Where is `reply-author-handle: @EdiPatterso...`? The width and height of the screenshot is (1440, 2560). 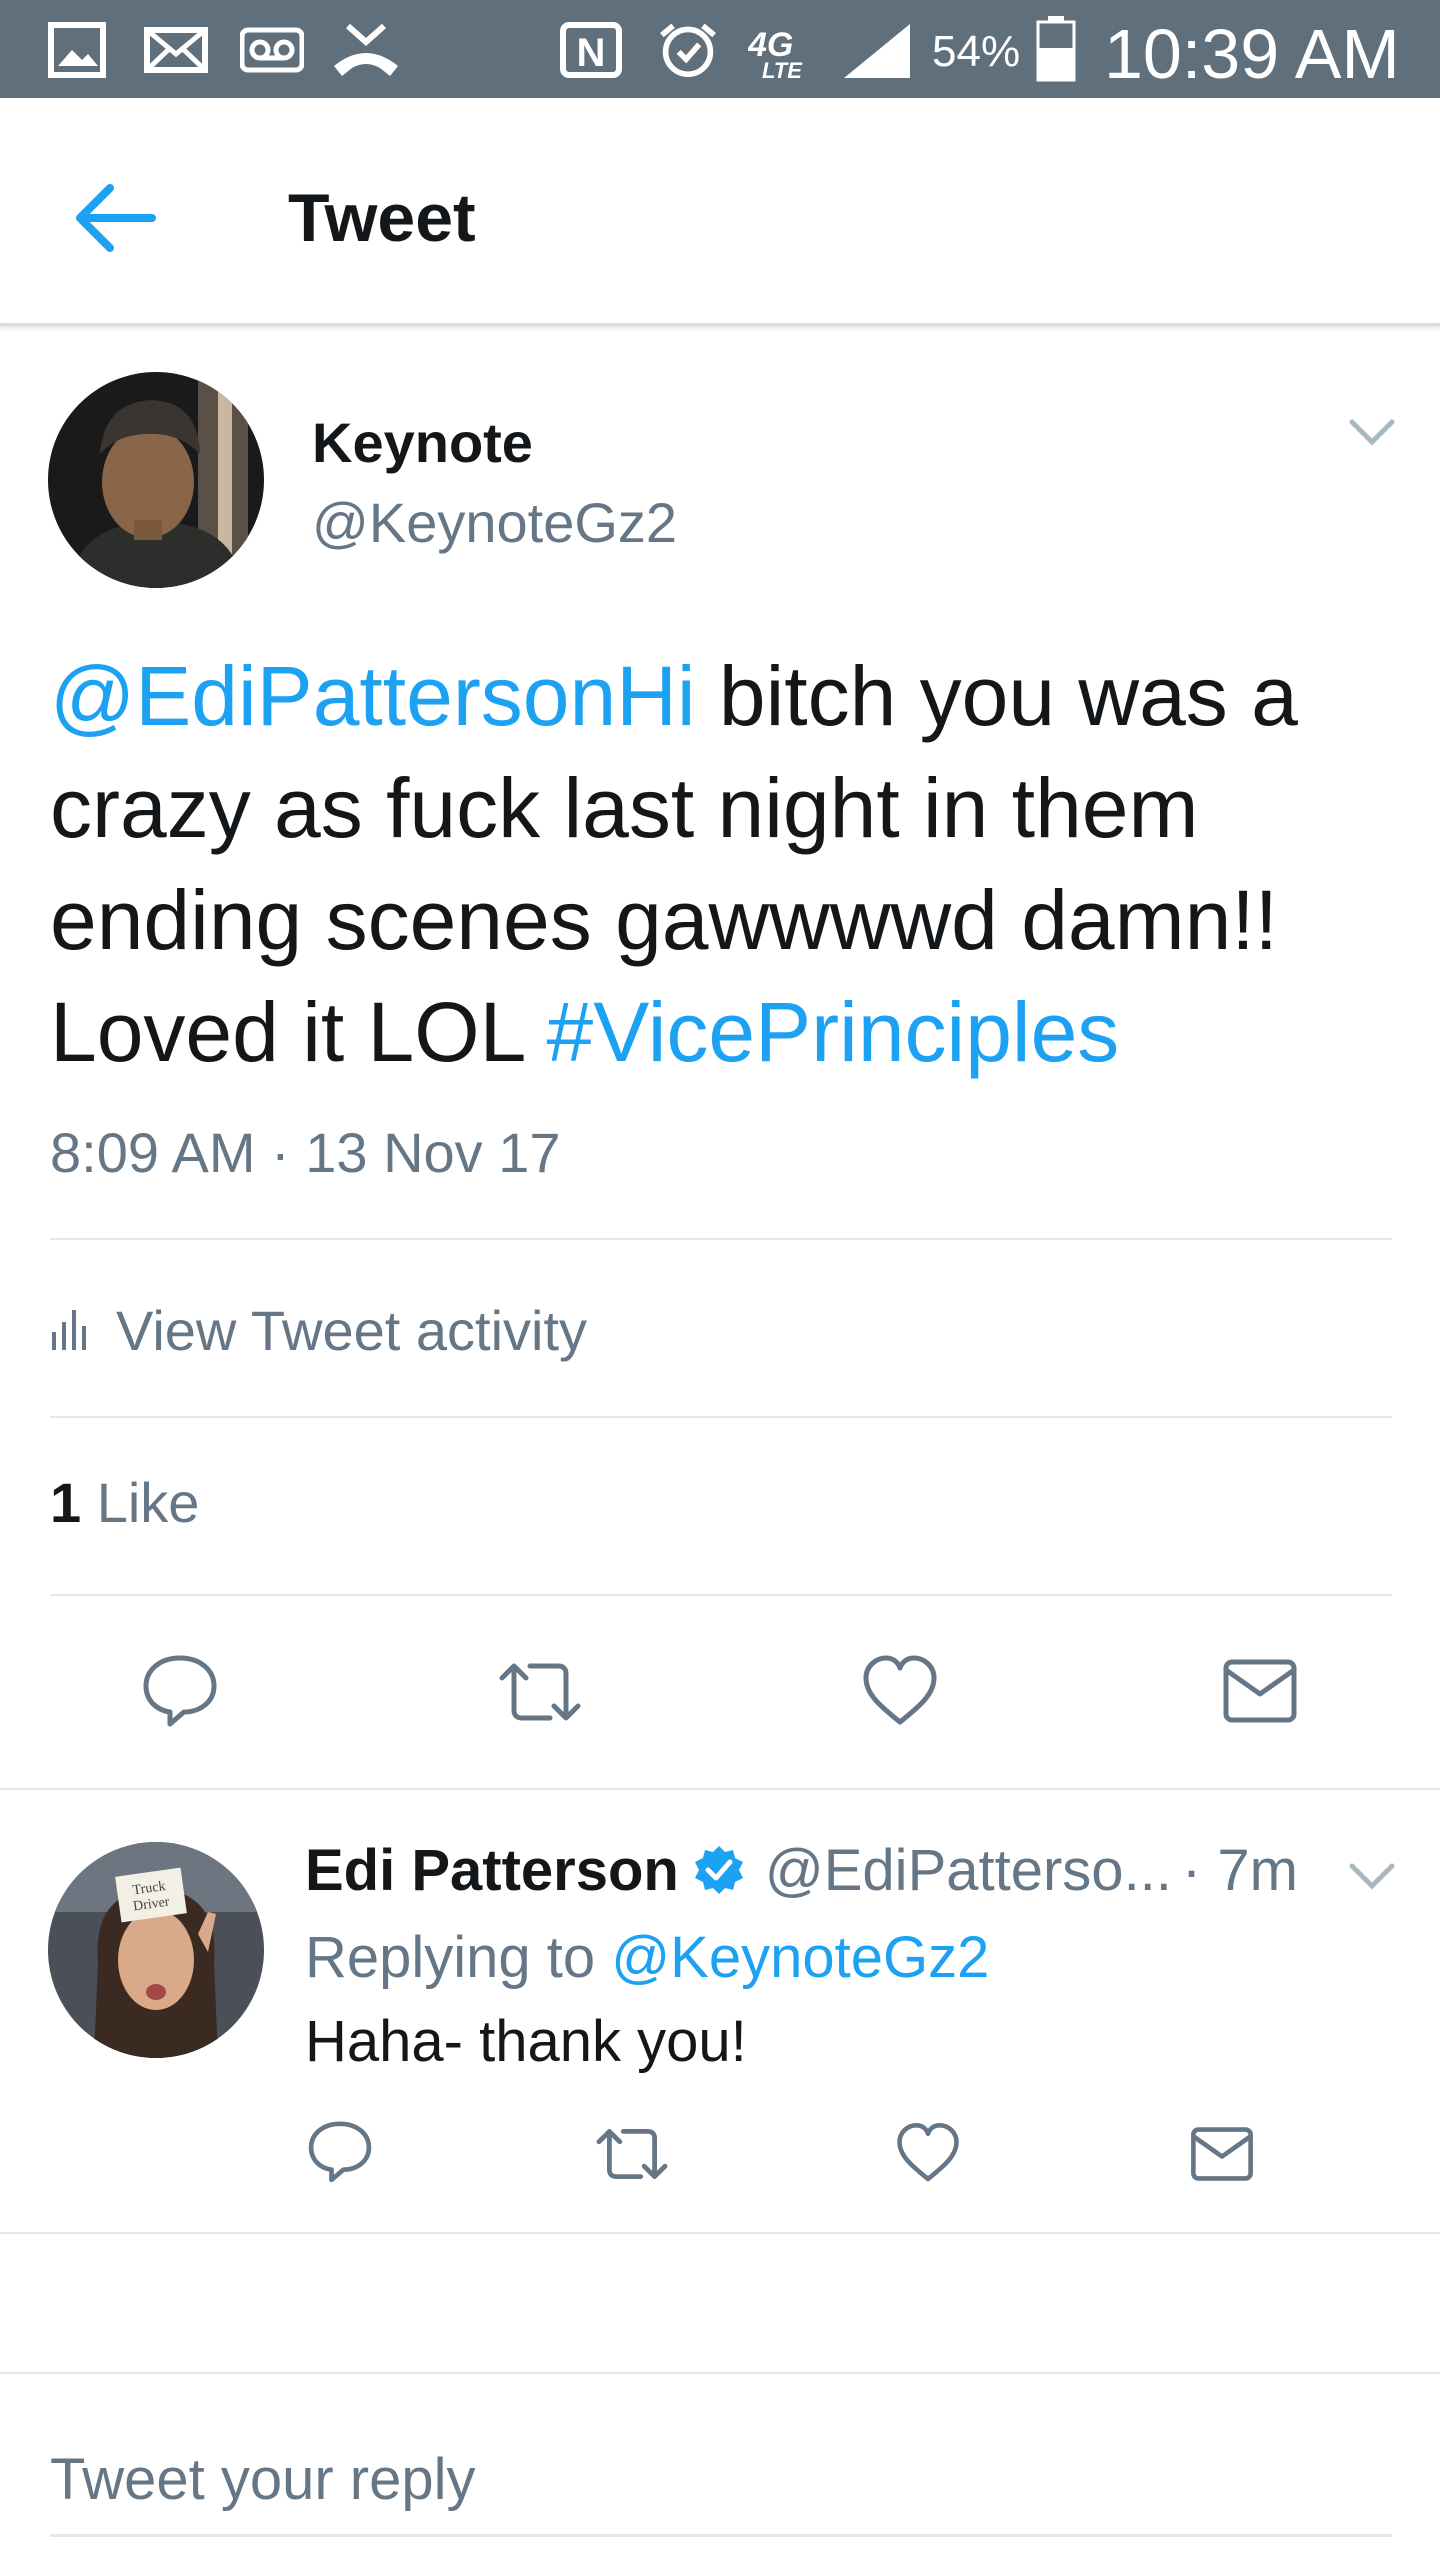
reply-author-handle: @EdiPatterso... is located at coordinates (968, 1870).